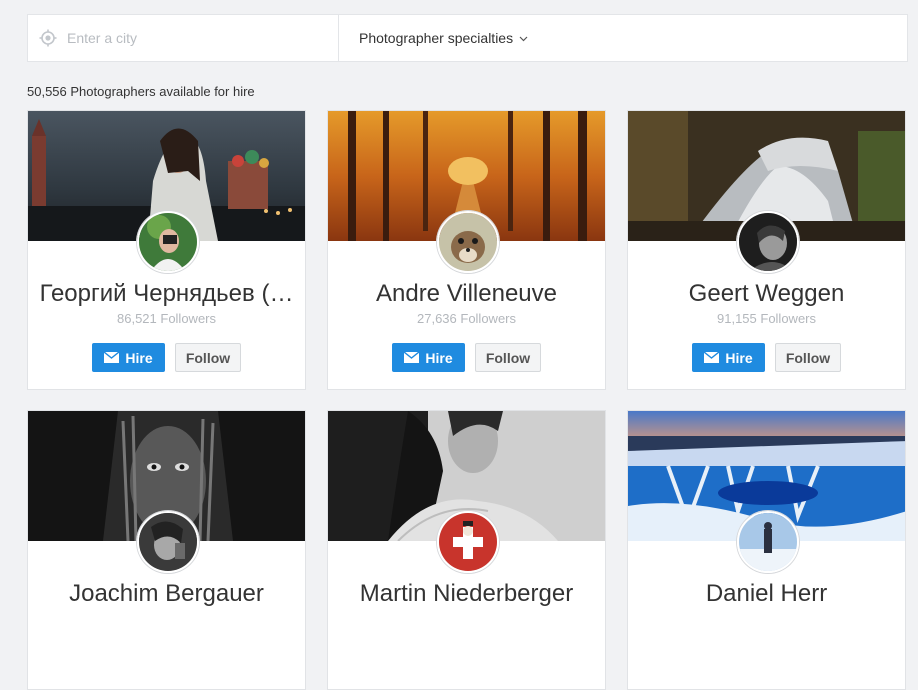 The height and width of the screenshot is (690, 918). What do you see at coordinates (466, 318) in the screenshot?
I see `followers-count: 27,636 Followers` at bounding box center [466, 318].